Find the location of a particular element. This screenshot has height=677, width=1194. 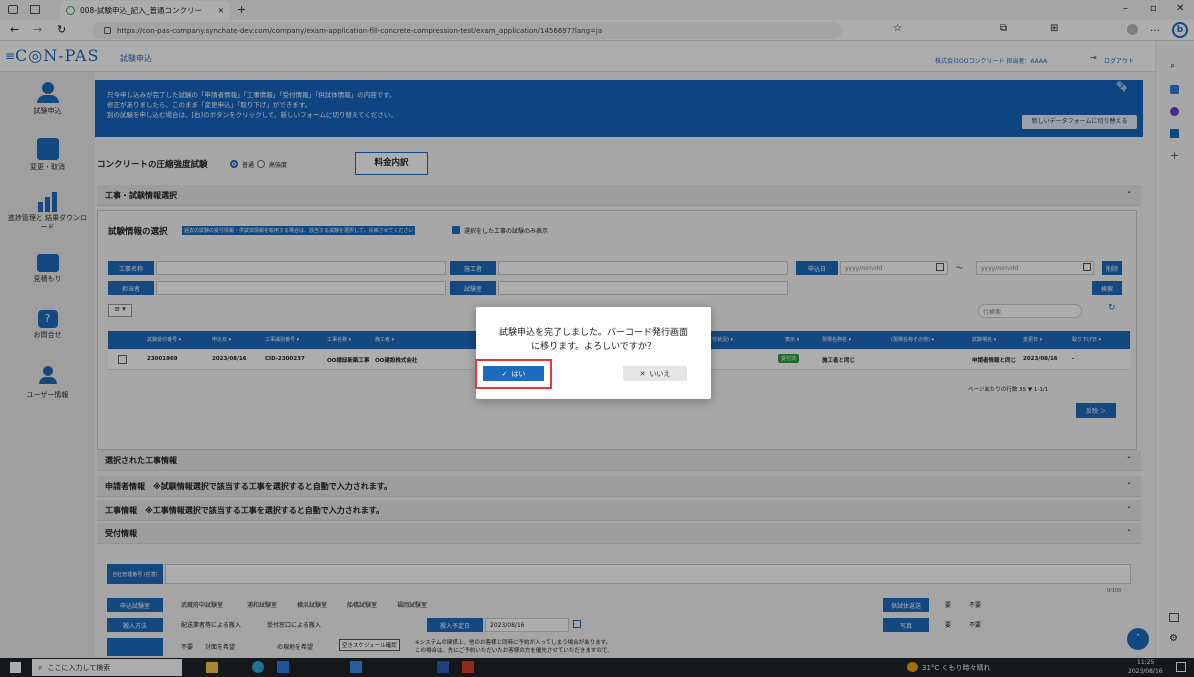

yes-button: ✓ はい is located at coordinates (513, 373).